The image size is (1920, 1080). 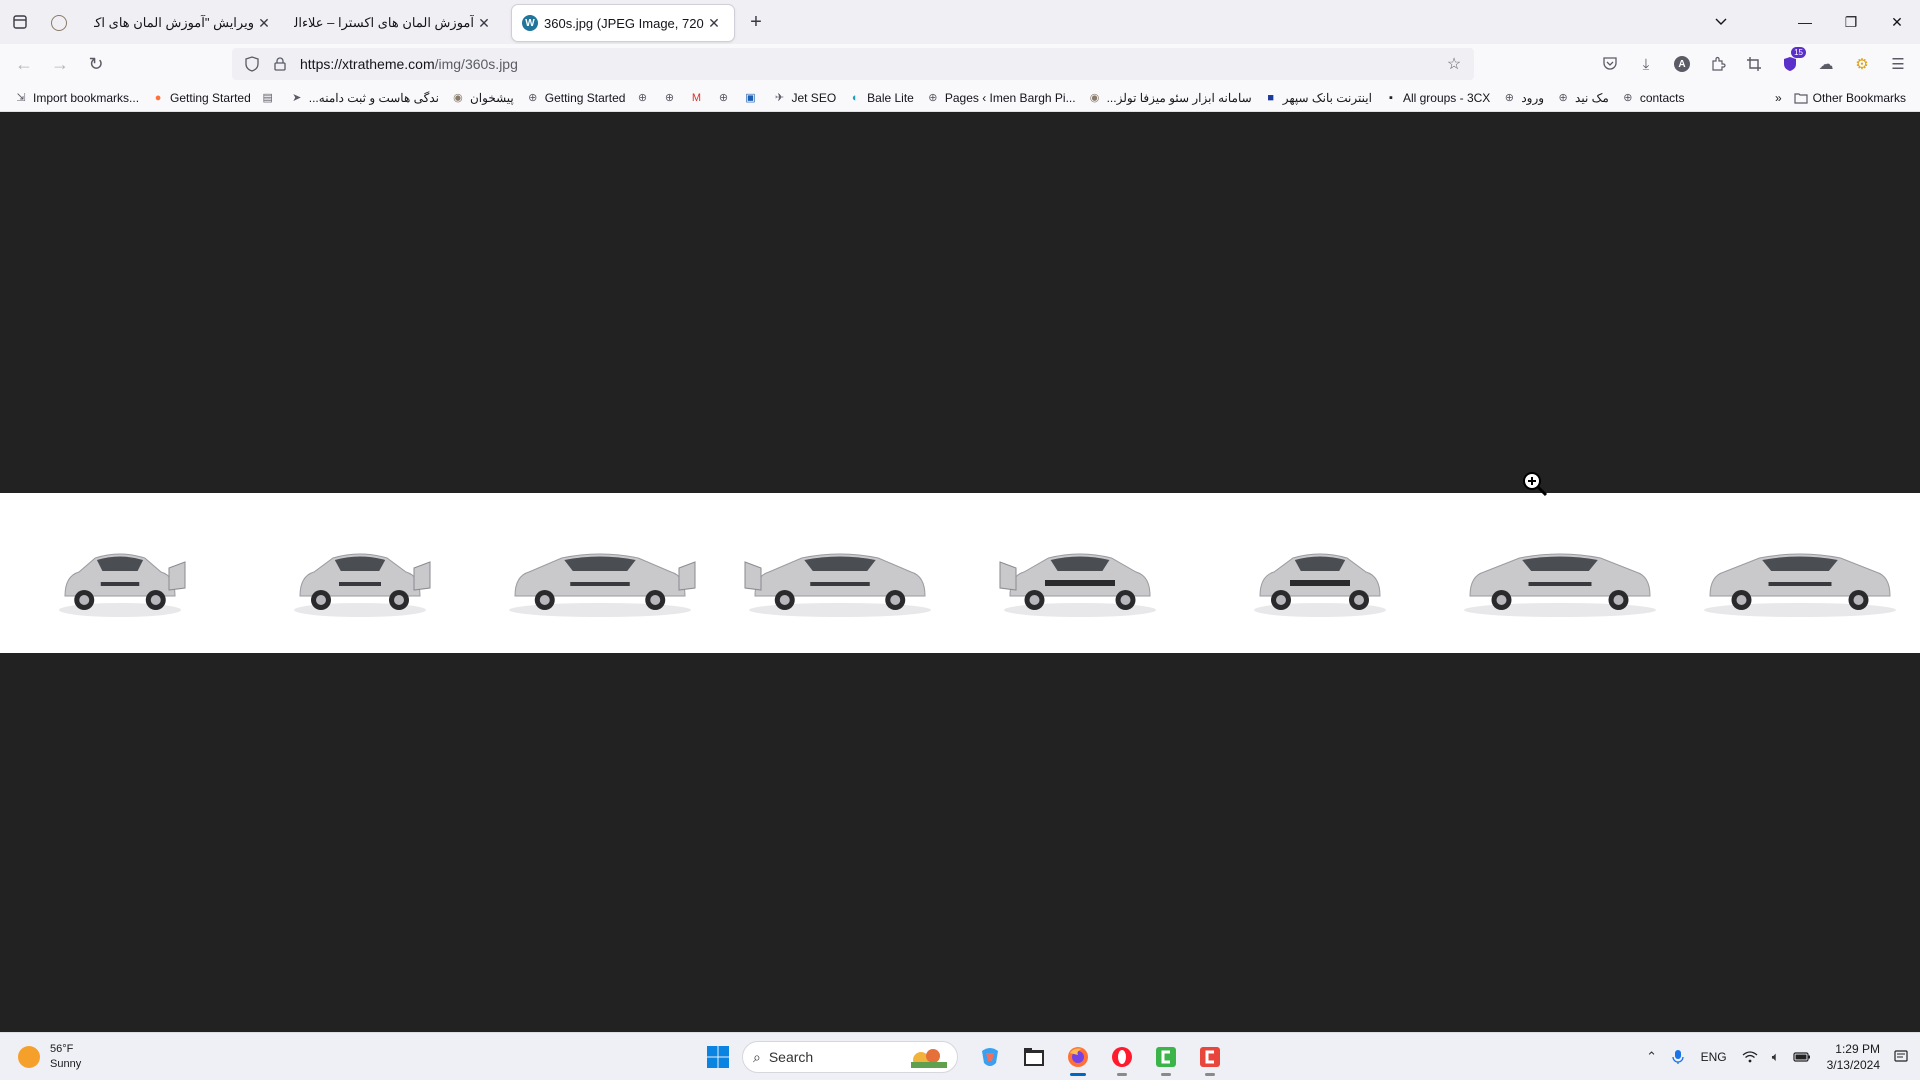 I want to click on bookmark-item: ▣, so click(x=752, y=98).